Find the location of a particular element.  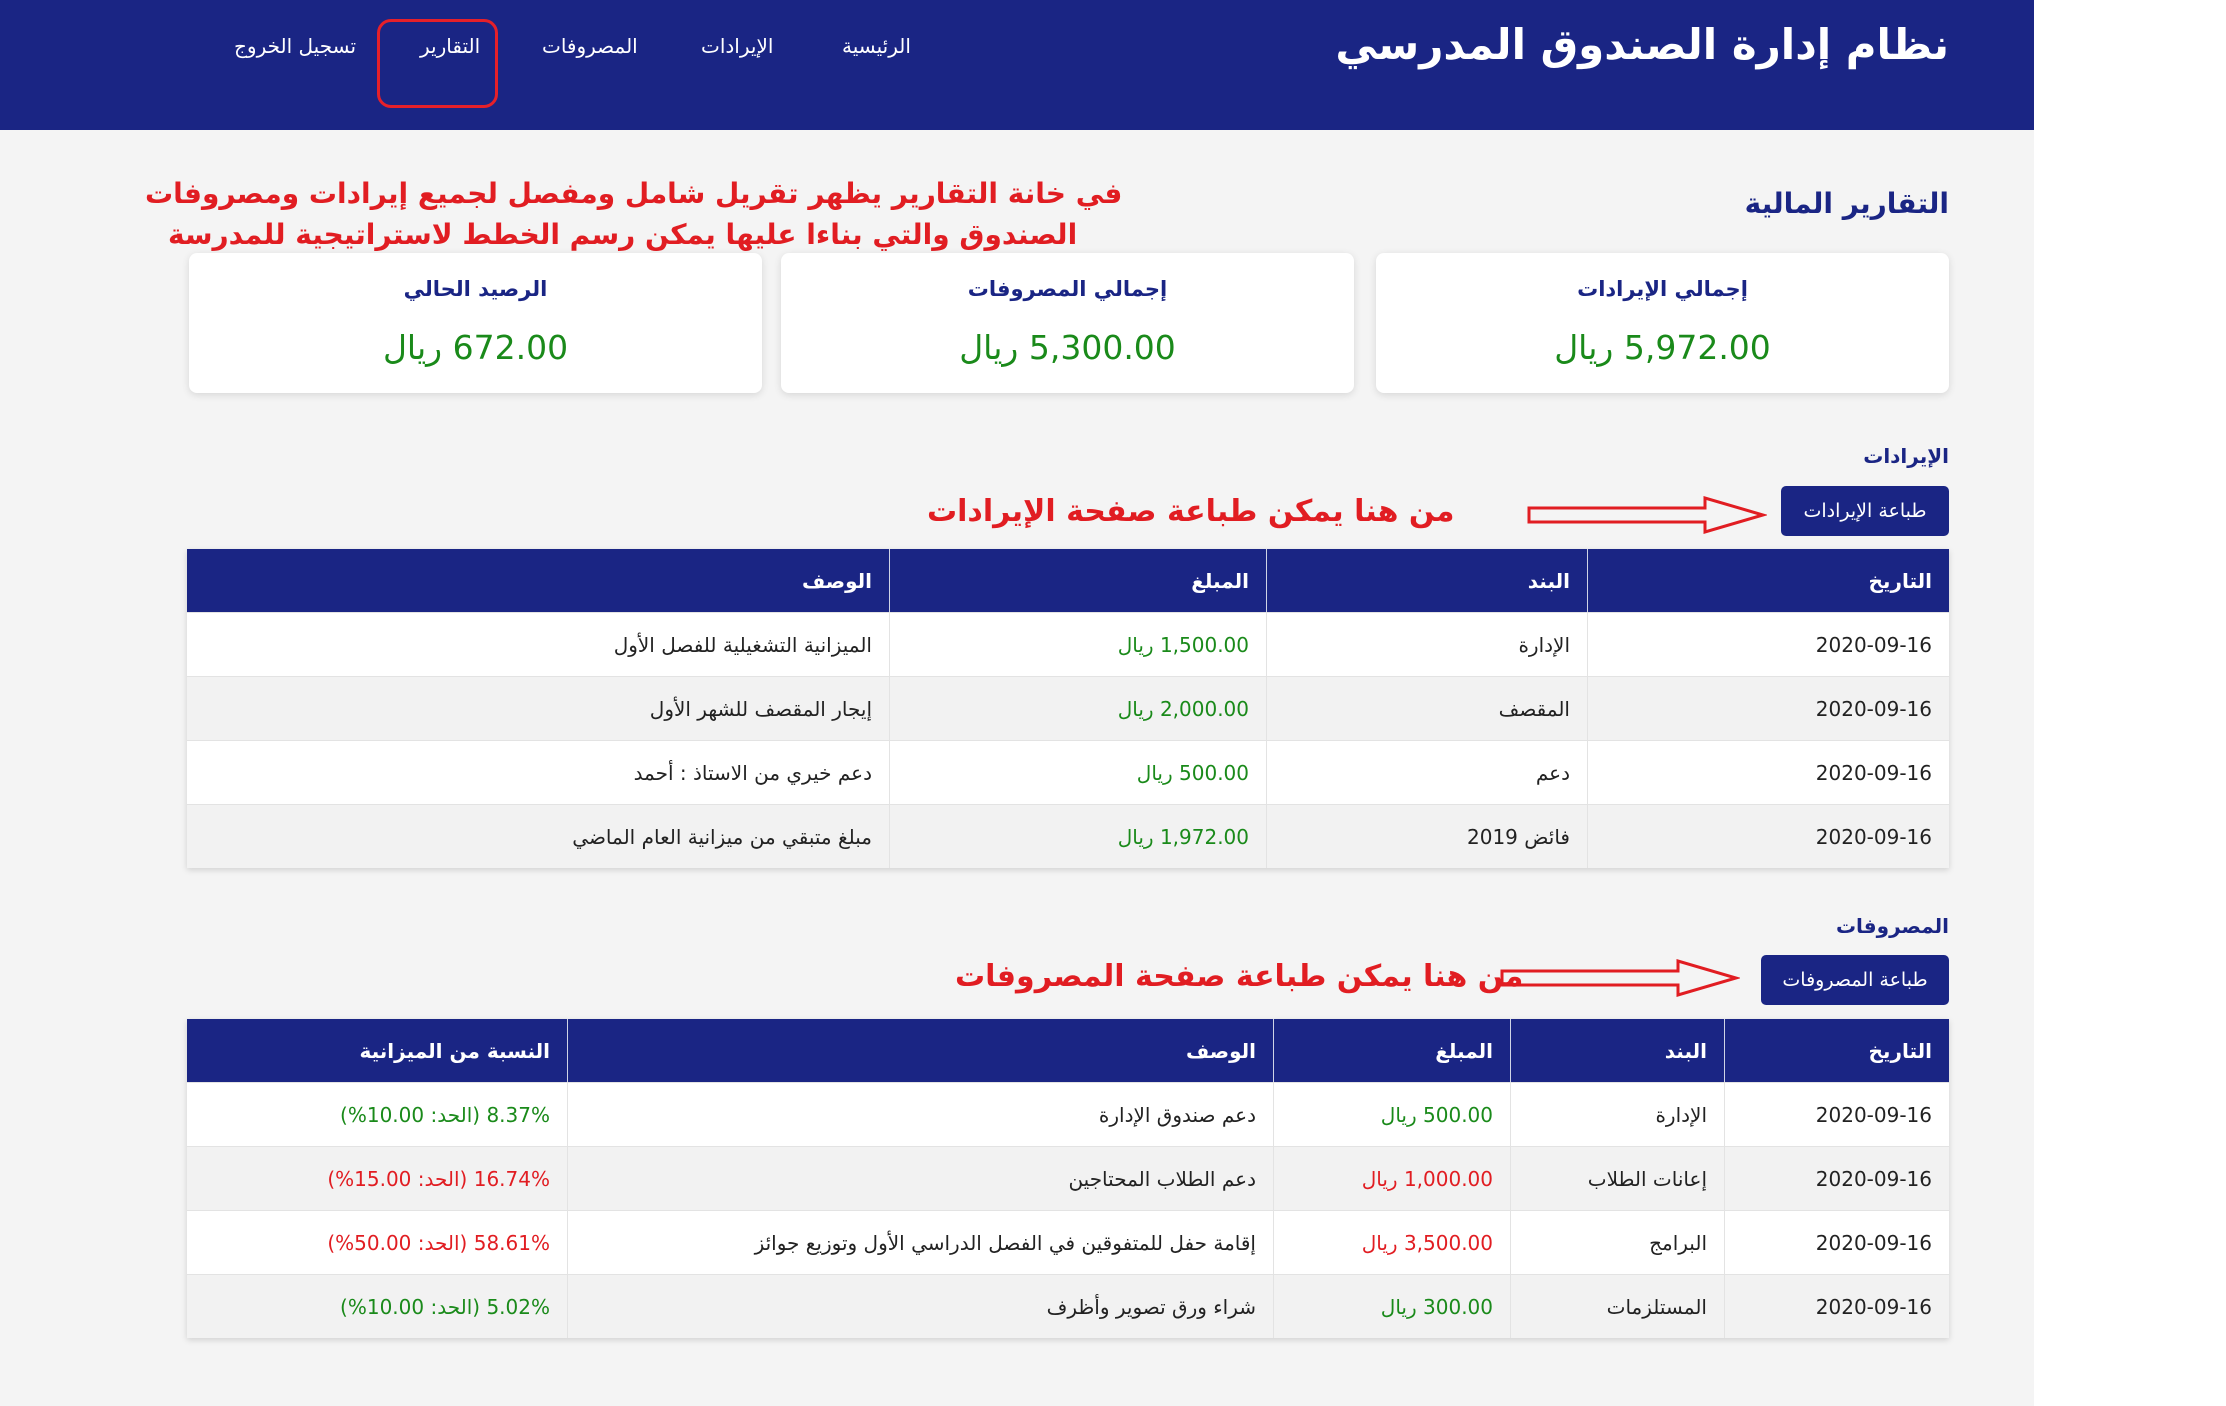

revenue-section-title: الإيرادات is located at coordinates (1906, 456).